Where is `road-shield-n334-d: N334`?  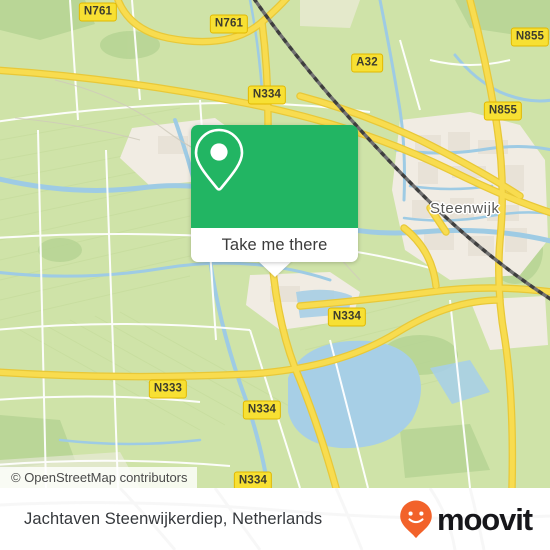 road-shield-n334-d: N334 is located at coordinates (253, 479).